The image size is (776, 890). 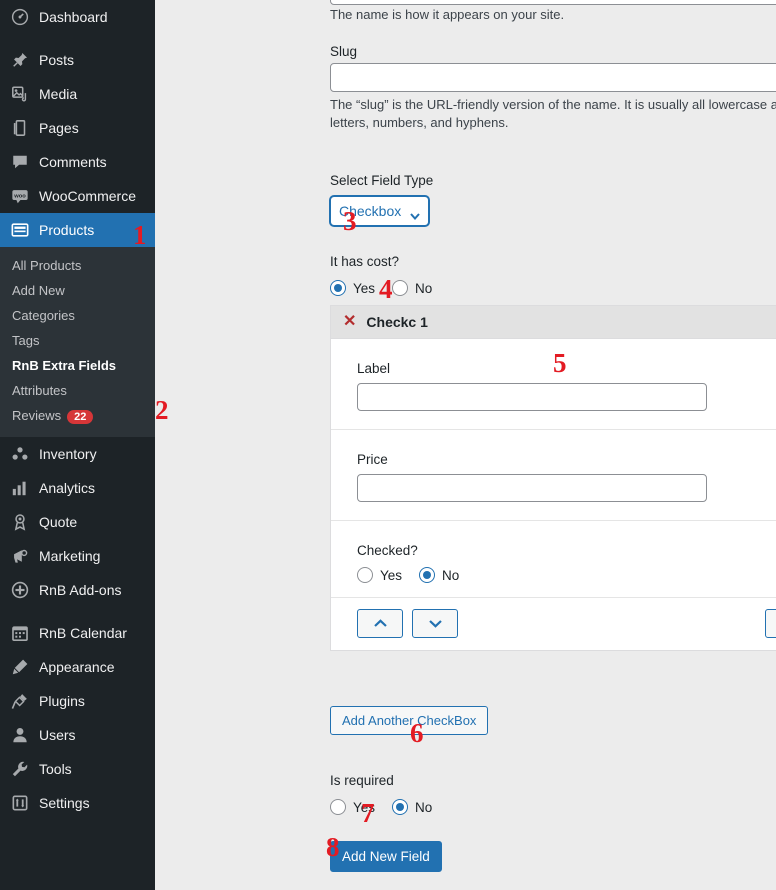 I want to click on close-icon: ✕, so click(x=349, y=322).